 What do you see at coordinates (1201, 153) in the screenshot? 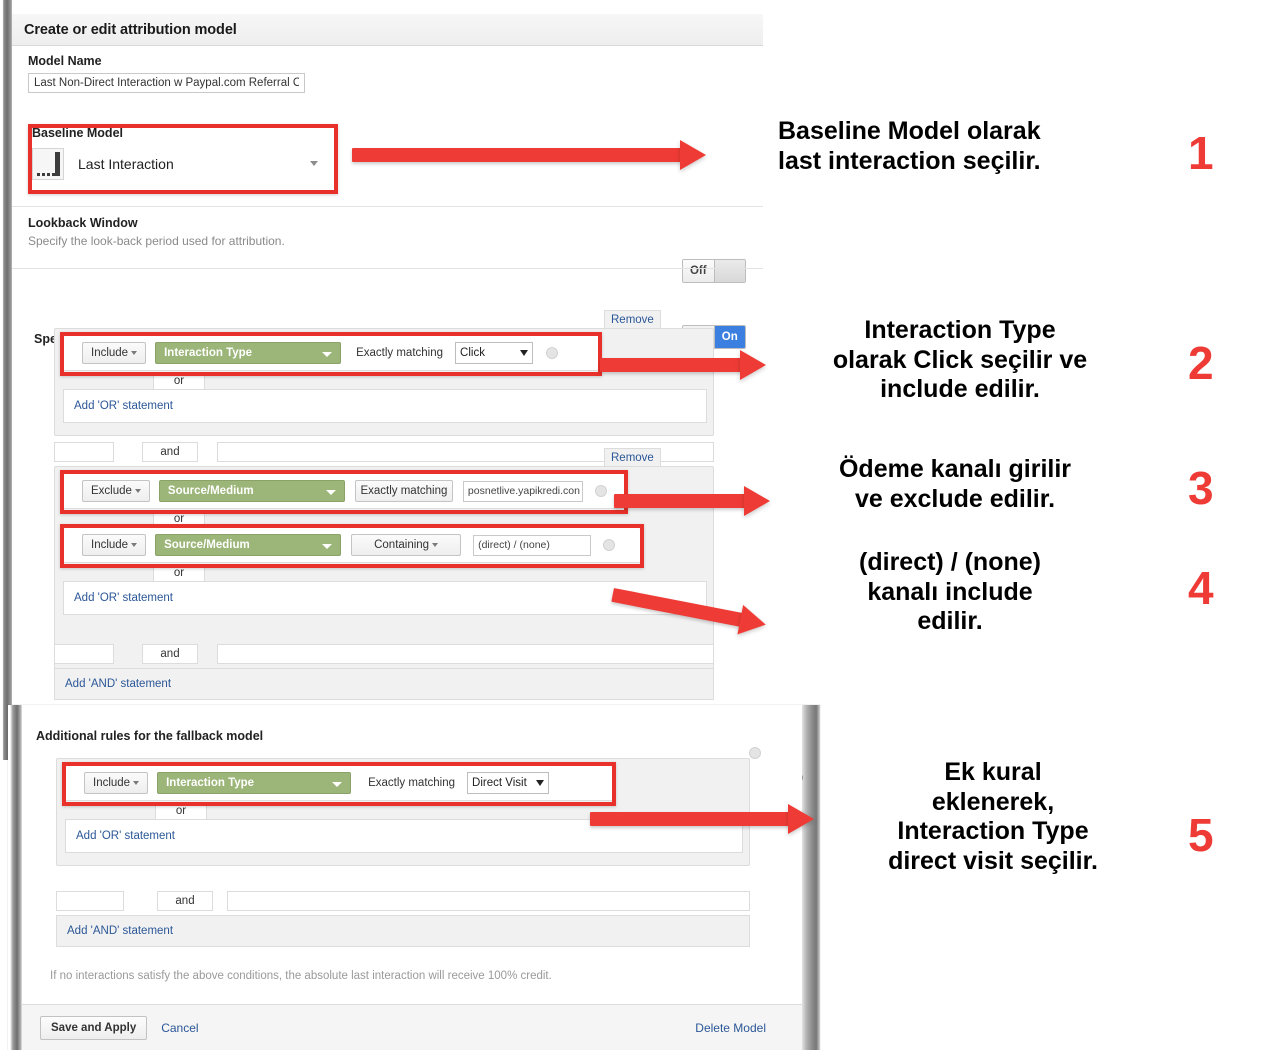
I see `step-number-1: 1` at bounding box center [1201, 153].